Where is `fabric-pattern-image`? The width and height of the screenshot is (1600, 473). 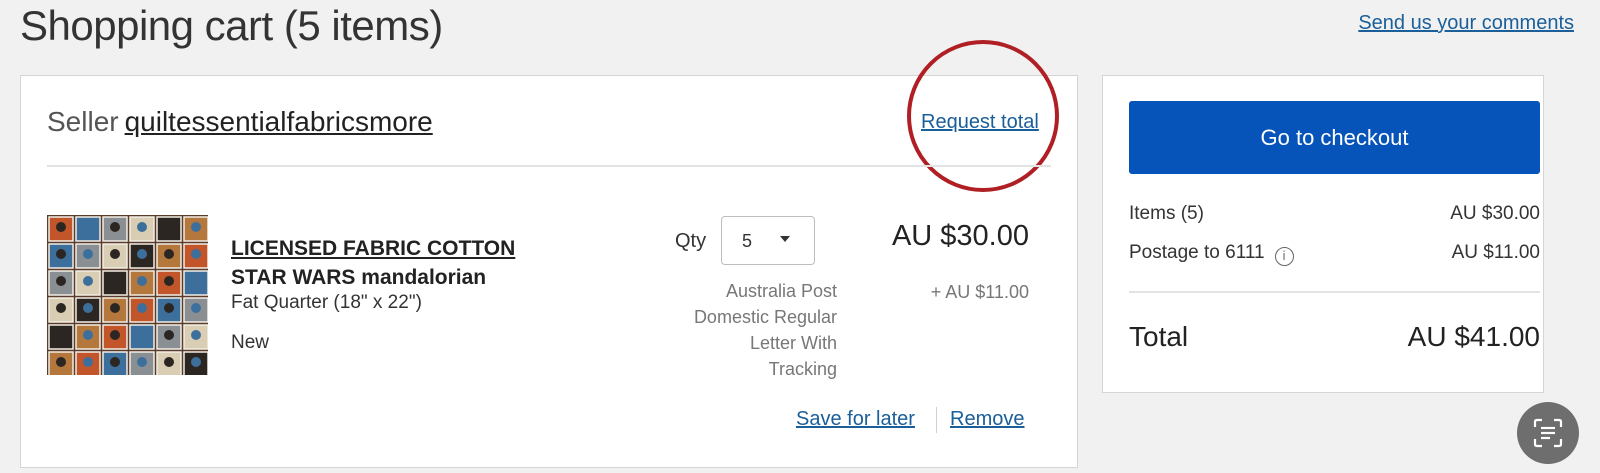
fabric-pattern-image is located at coordinates (127, 295).